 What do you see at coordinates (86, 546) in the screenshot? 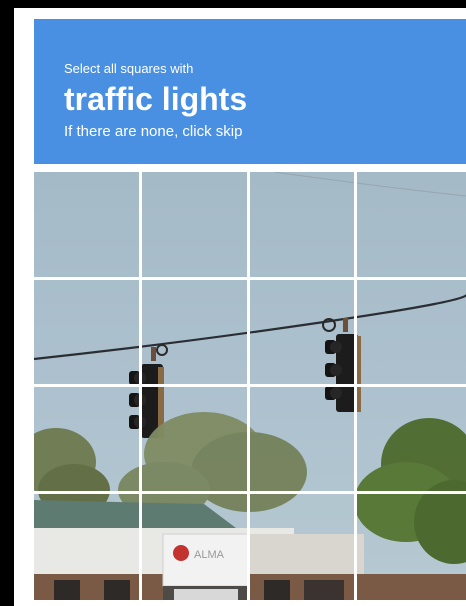
I see `grid-tile-r4c1` at bounding box center [86, 546].